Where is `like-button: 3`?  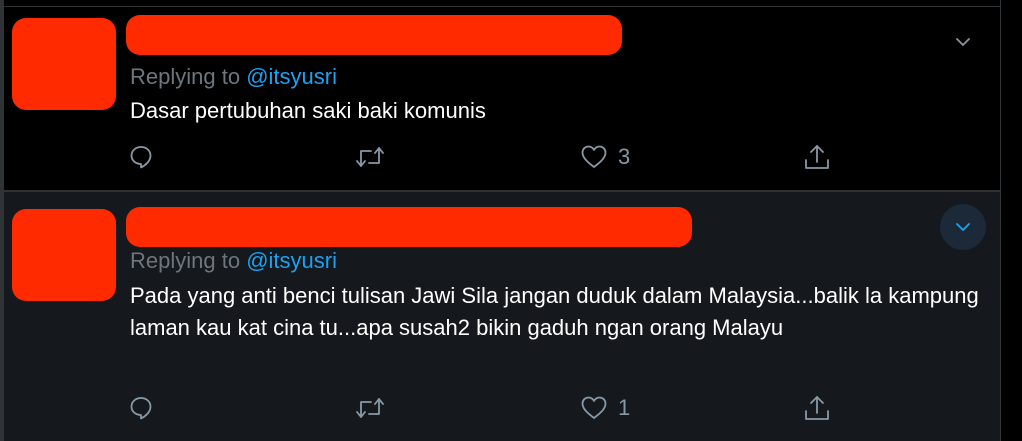
like-button: 3 is located at coordinates (605, 157).